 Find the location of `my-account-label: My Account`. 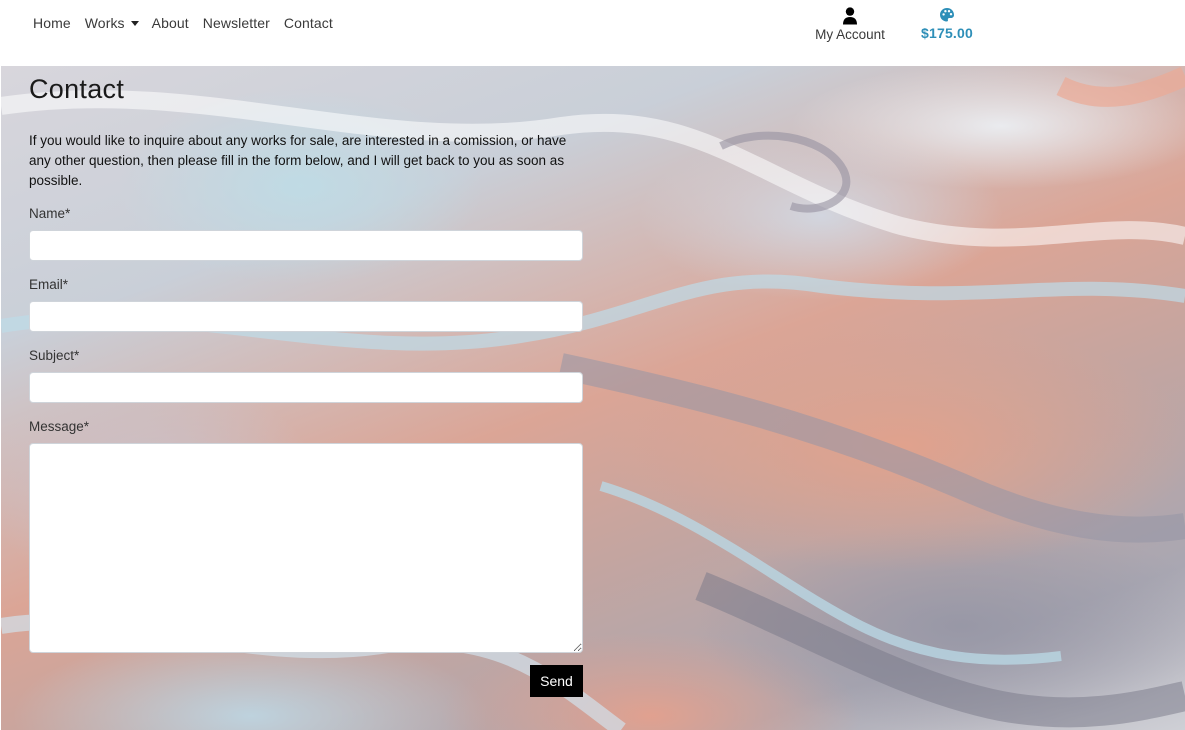

my-account-label: My Account is located at coordinates (850, 34).